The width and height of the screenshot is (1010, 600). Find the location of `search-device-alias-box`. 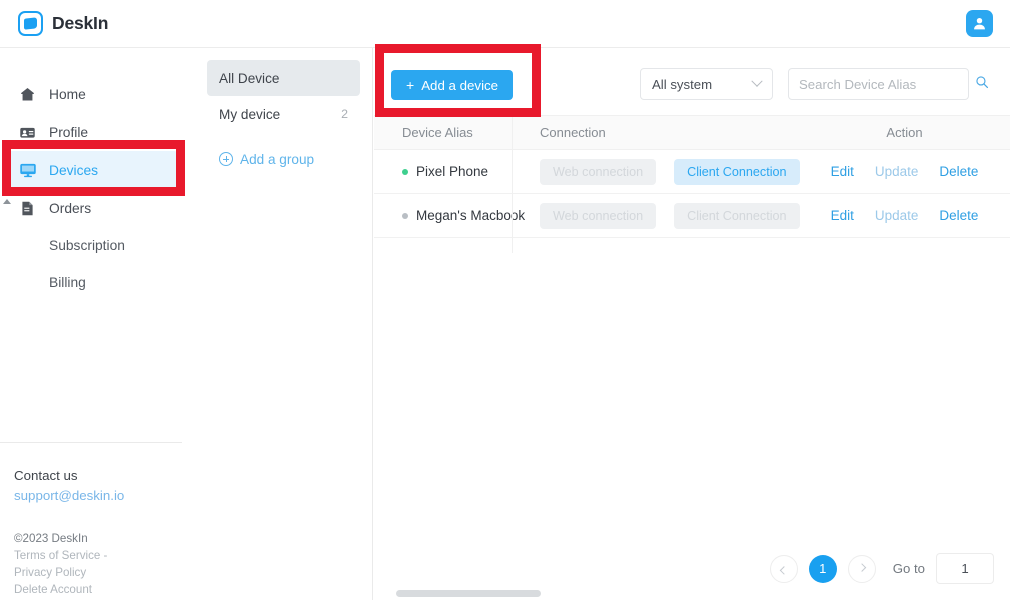

search-device-alias-box is located at coordinates (888, 84).